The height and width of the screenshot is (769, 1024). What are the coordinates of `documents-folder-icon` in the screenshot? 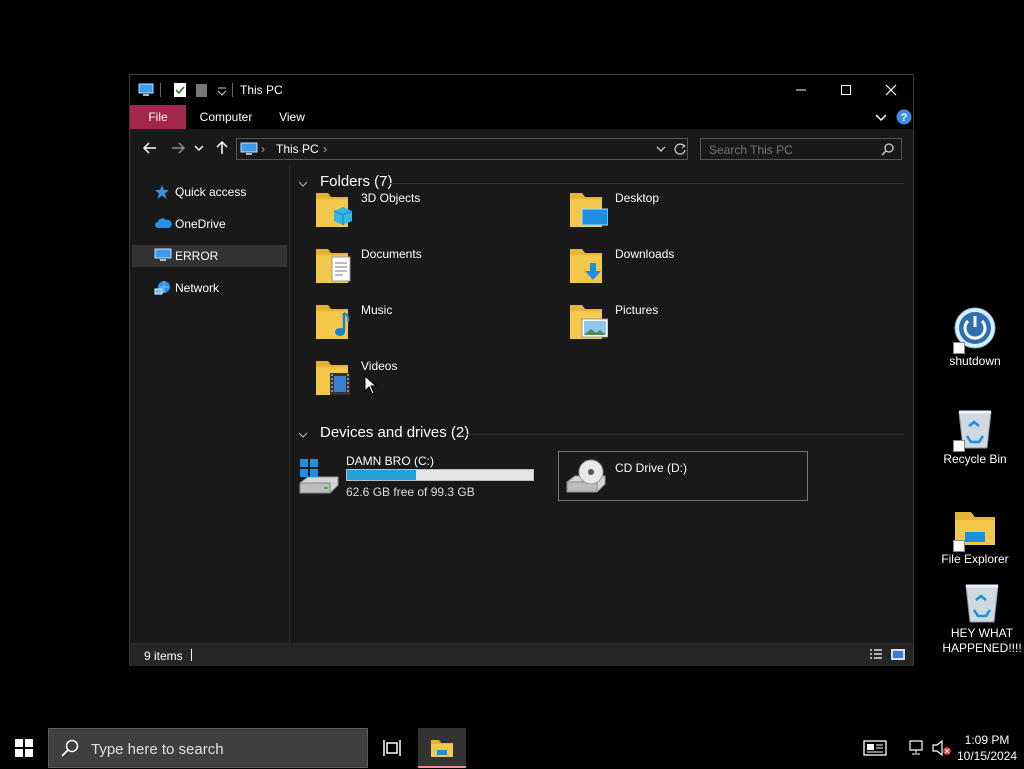 It's located at (334, 265).